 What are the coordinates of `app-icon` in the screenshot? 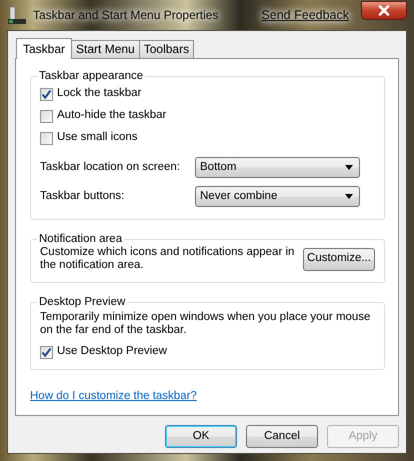 It's located at (17, 15).